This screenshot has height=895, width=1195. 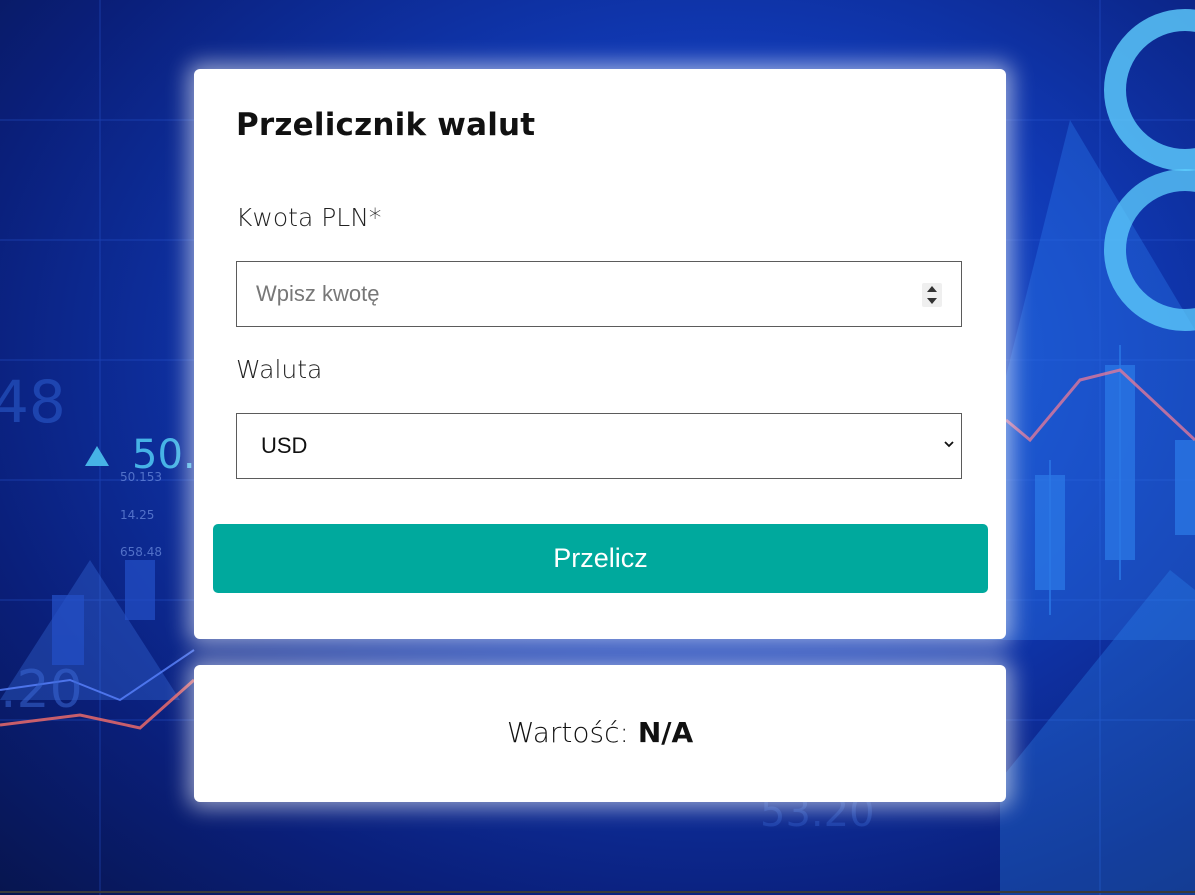 I want to click on currency-select: USD, so click(x=599, y=446).